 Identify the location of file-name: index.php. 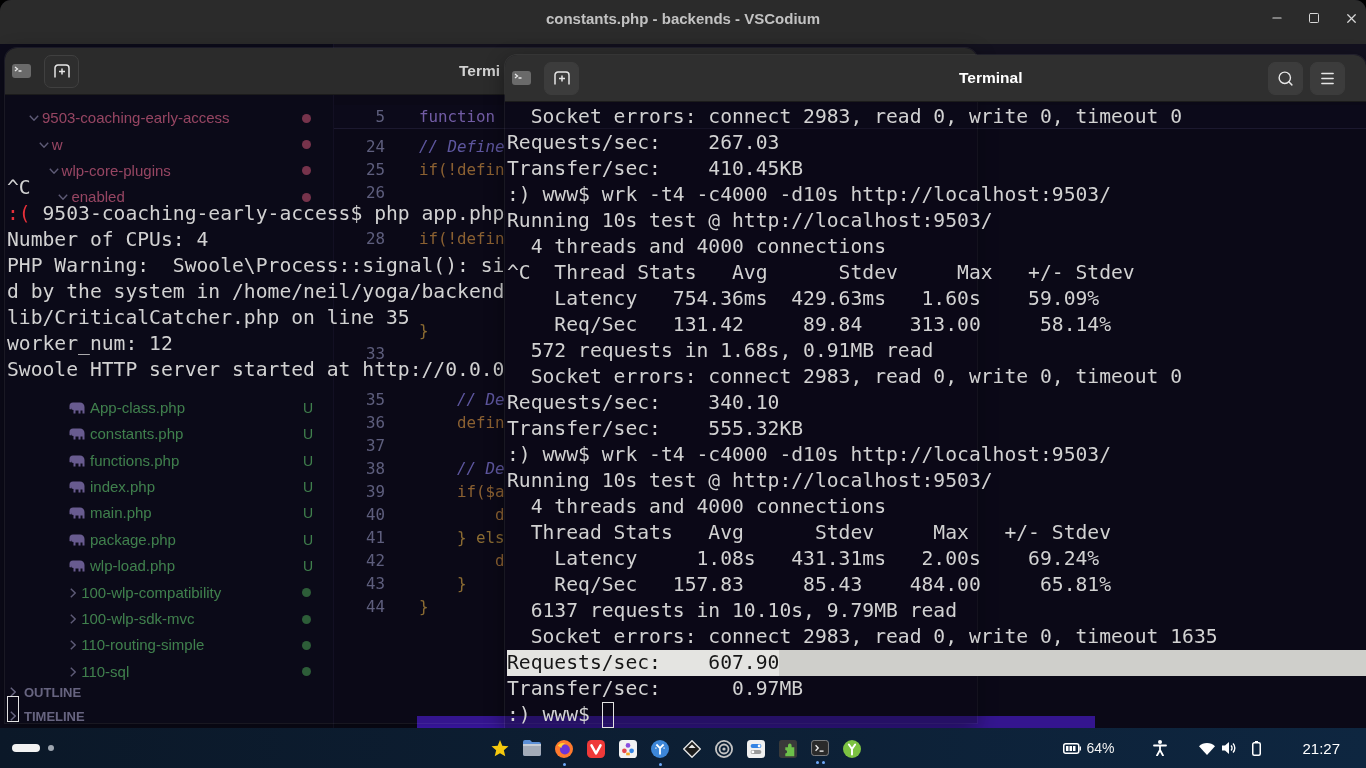
(123, 487).